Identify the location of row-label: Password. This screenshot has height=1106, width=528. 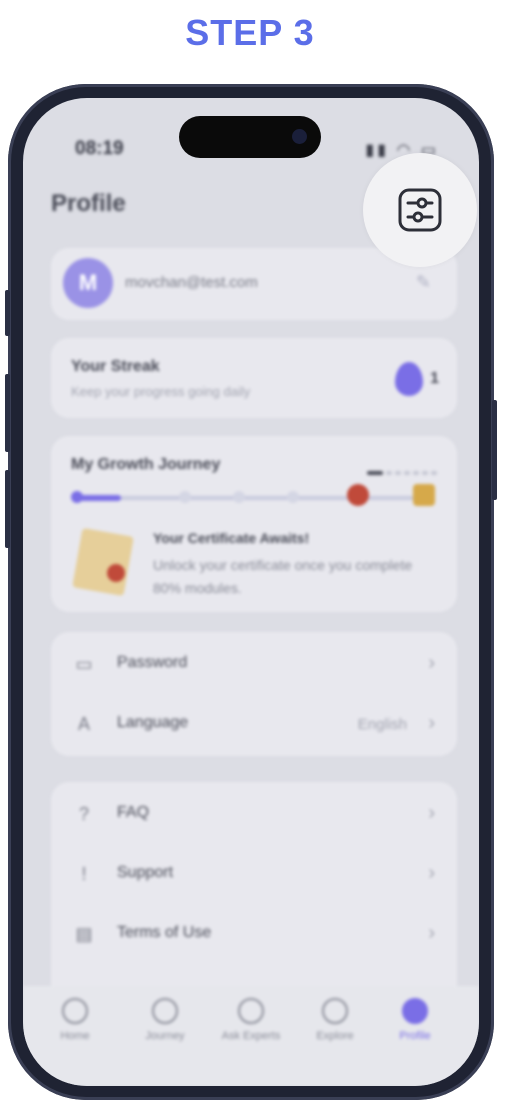
(152, 662).